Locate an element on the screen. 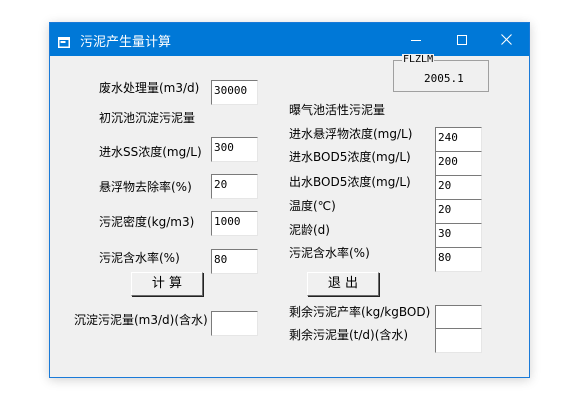 The height and width of the screenshot is (407, 572). form-icon is located at coordinates (64, 40).